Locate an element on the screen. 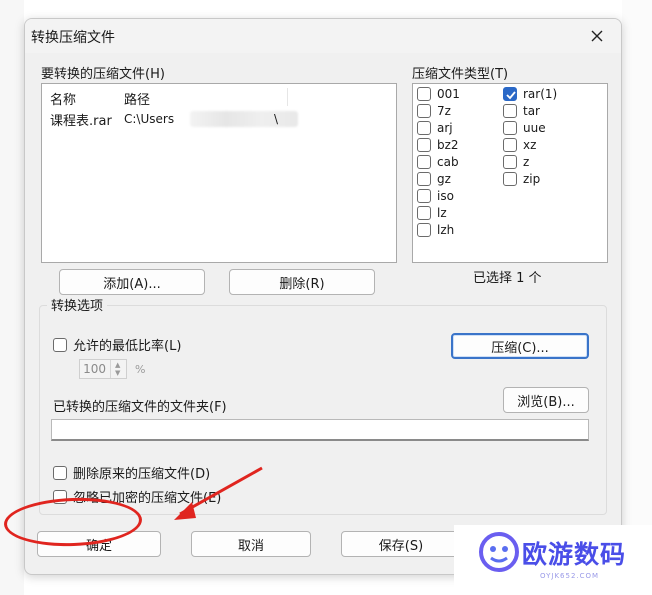 The height and width of the screenshot is (595, 652). window-title: 转换压缩文件 is located at coordinates (73, 38).